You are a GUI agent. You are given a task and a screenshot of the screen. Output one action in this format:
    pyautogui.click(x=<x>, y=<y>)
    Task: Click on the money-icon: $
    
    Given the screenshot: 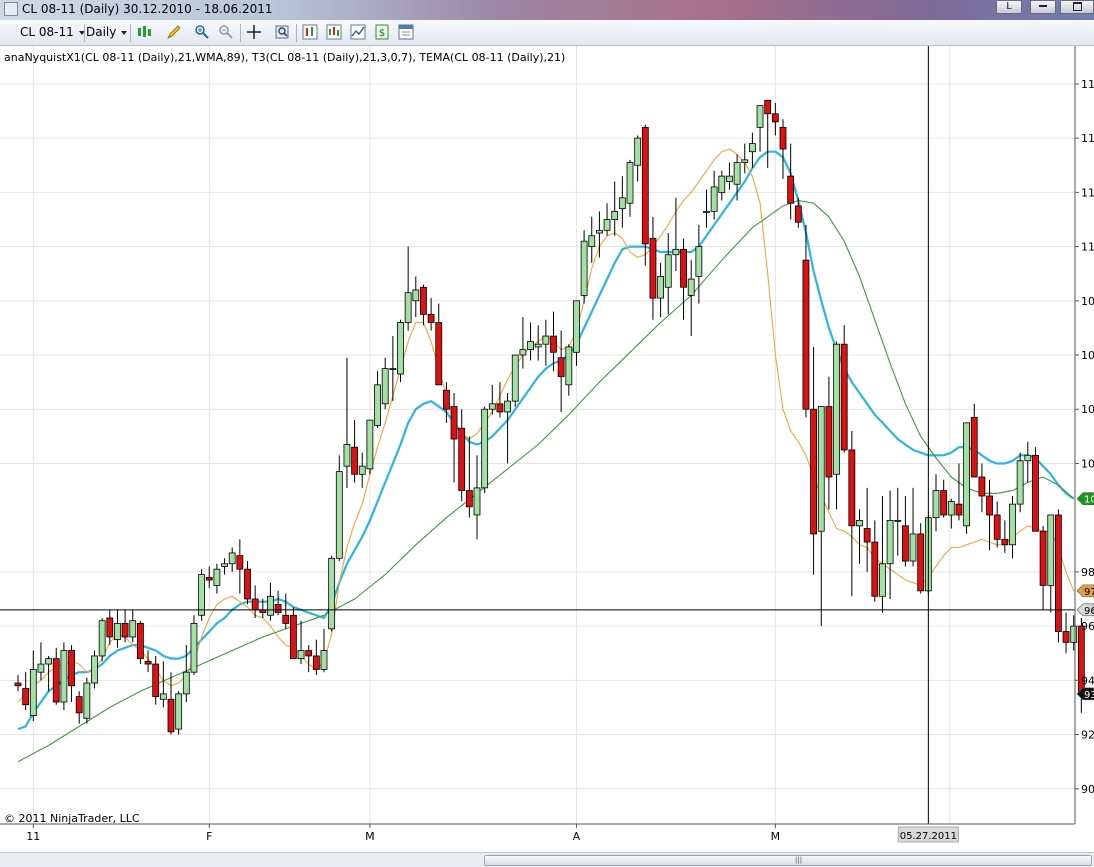 What is the action you would take?
    pyautogui.click(x=382, y=32)
    